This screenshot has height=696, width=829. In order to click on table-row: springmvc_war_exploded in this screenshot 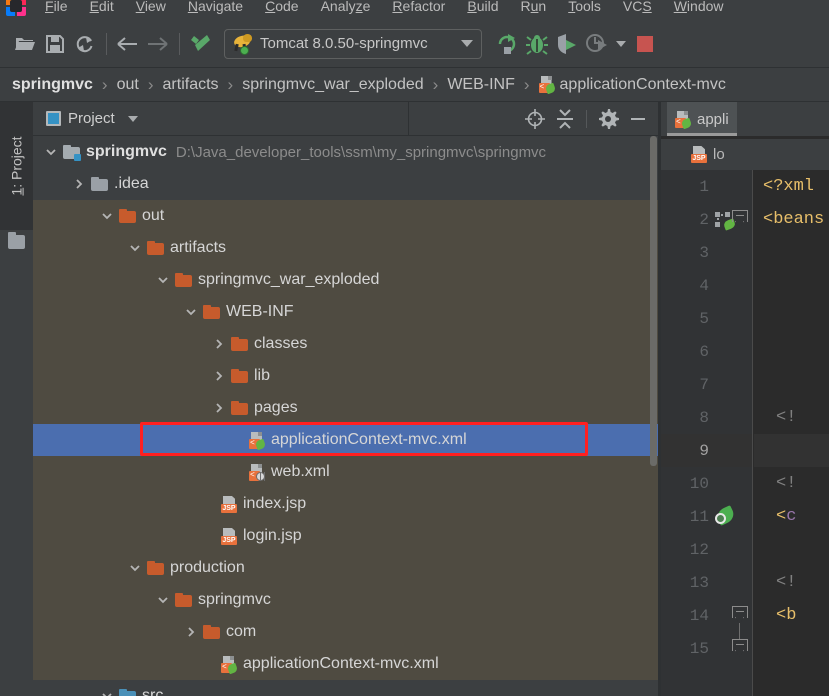, I will do `click(345, 280)`.